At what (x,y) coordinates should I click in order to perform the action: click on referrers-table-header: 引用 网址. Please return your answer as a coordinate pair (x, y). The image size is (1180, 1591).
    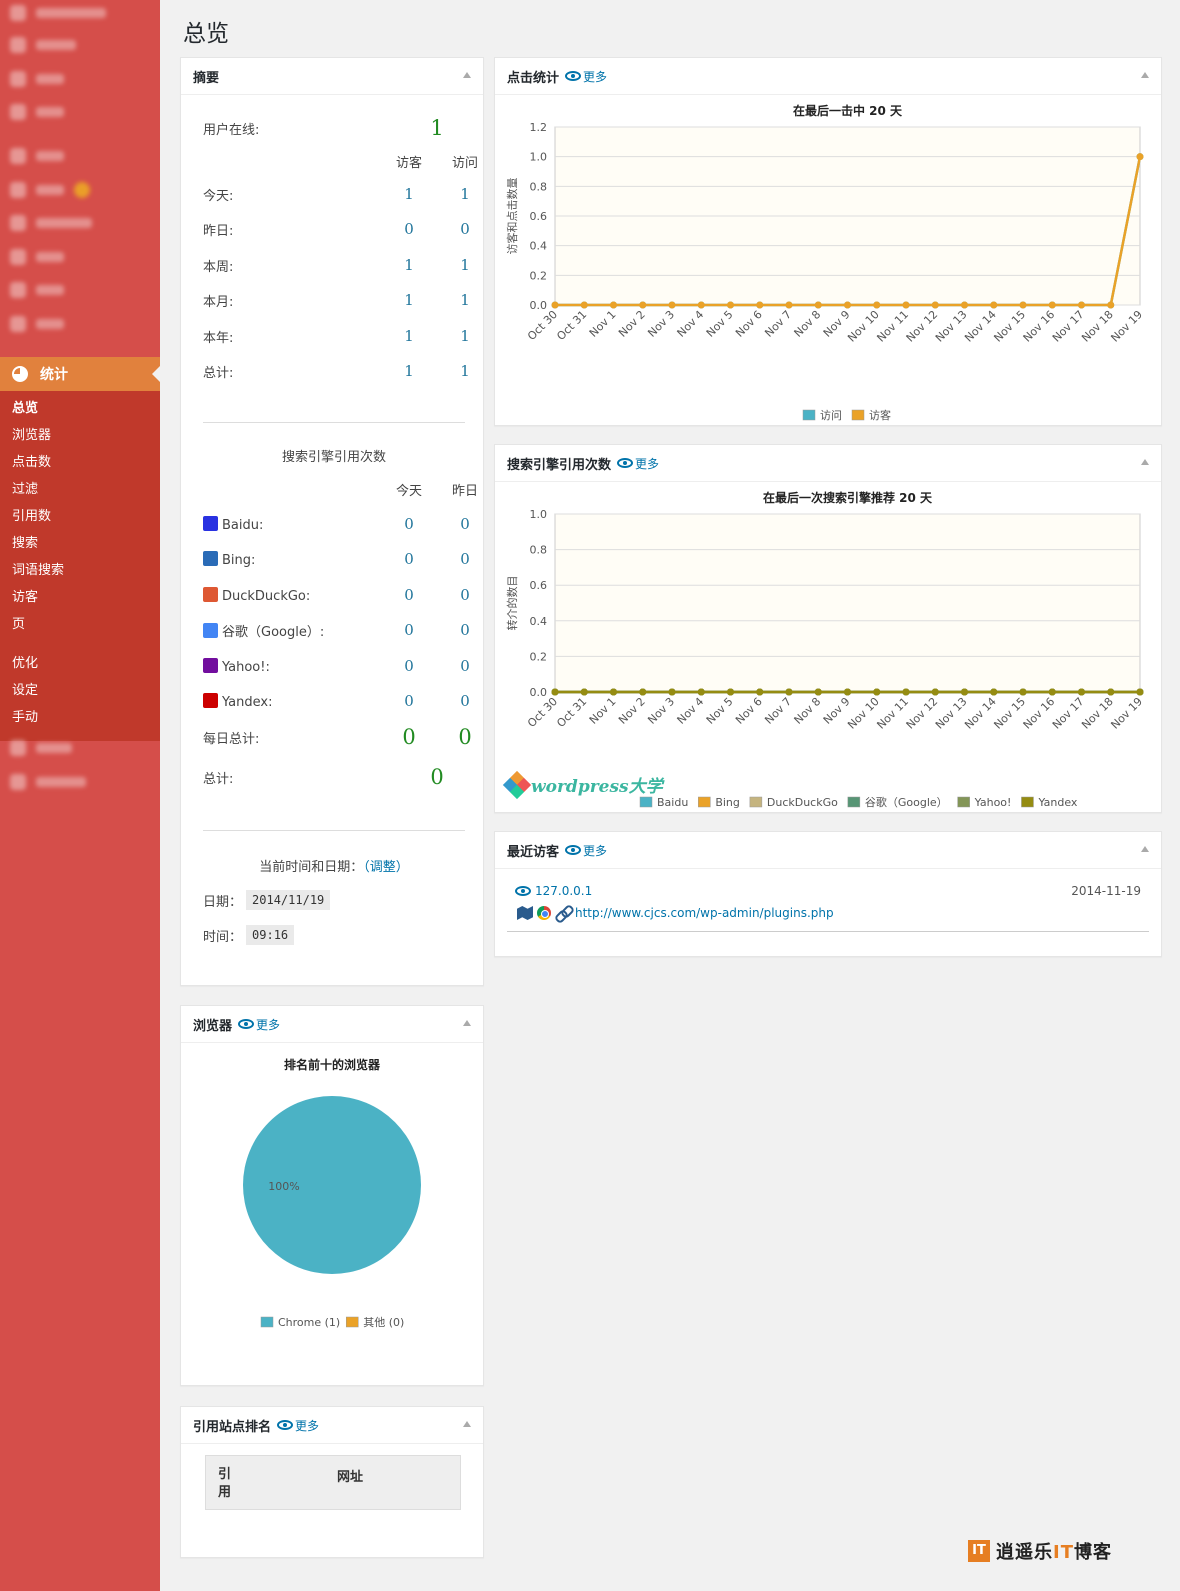
    Looking at the image, I should click on (333, 1482).